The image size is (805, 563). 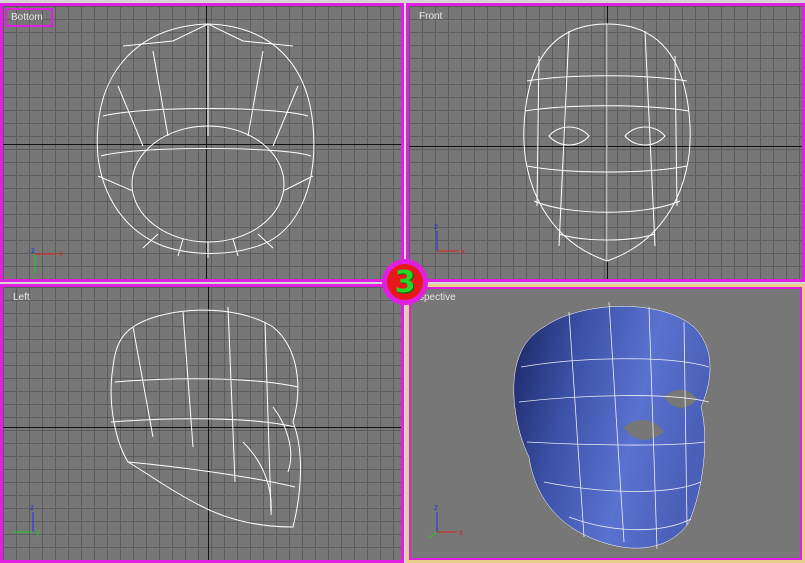 I want to click on axis-tripod-icon: z x y, so click(x=47, y=264).